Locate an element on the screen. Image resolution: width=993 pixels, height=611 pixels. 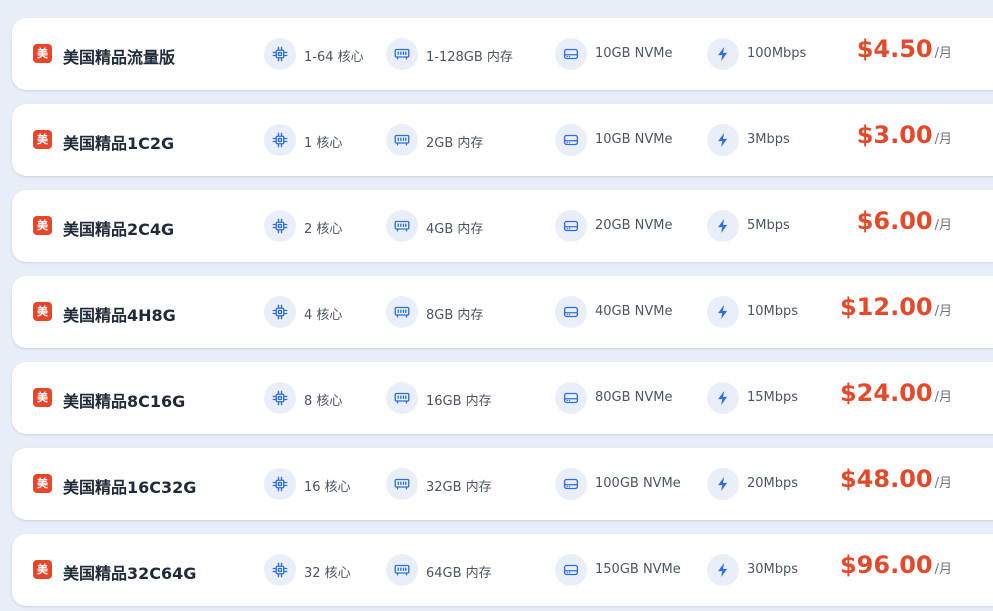
memory-spec: 32GB 内存 is located at coordinates (459, 487).